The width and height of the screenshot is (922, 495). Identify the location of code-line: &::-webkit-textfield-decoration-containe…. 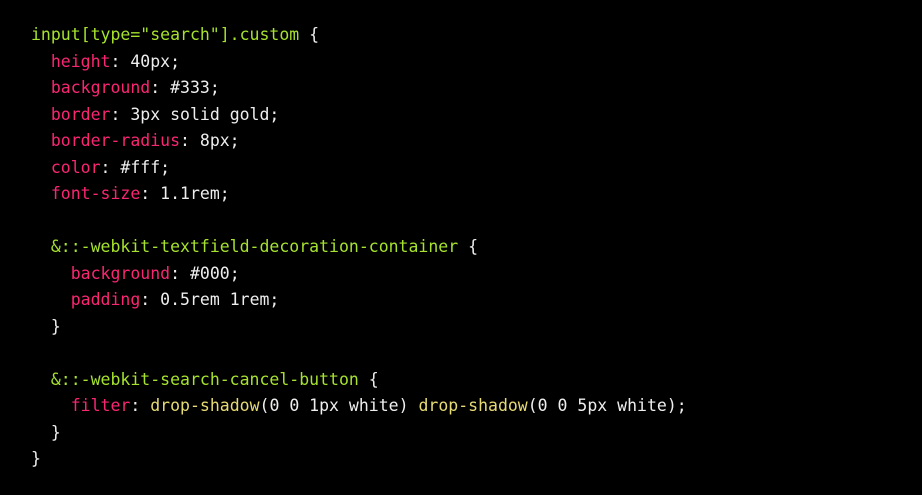
(359, 247).